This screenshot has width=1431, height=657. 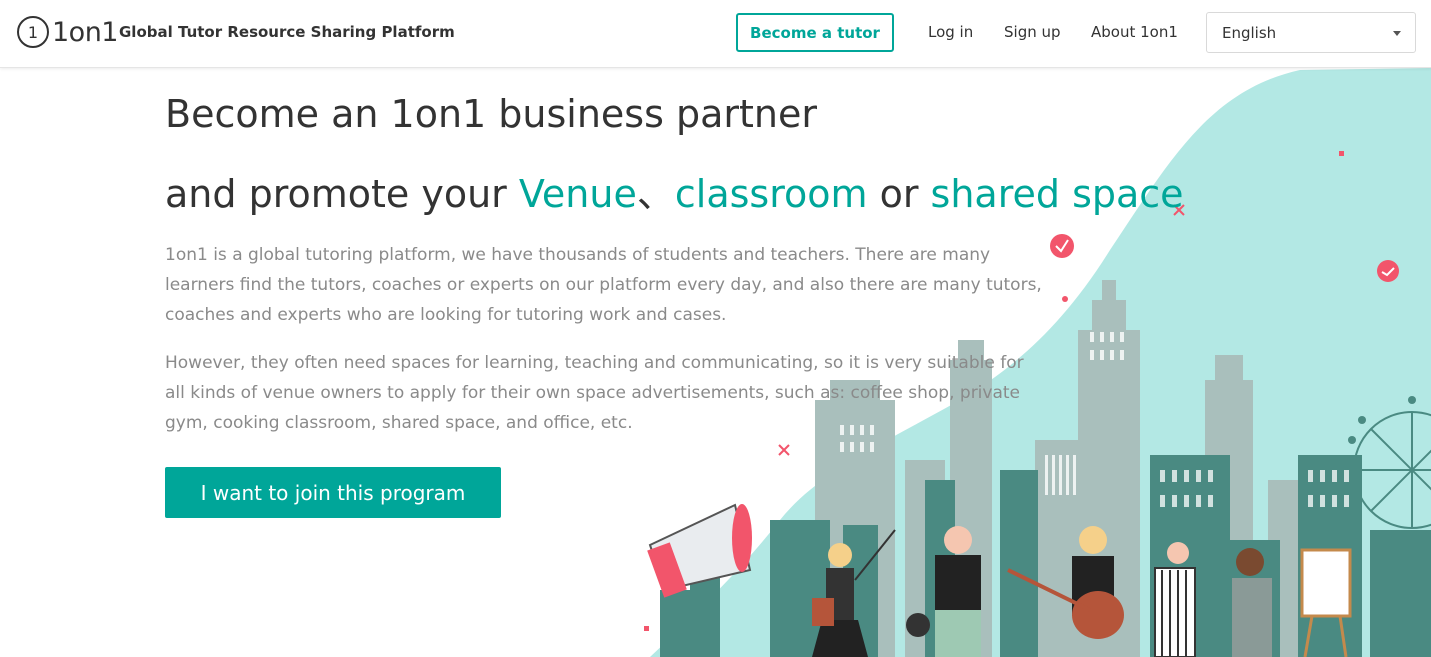 What do you see at coordinates (85, 32) in the screenshot?
I see `logo-text: 1on1` at bounding box center [85, 32].